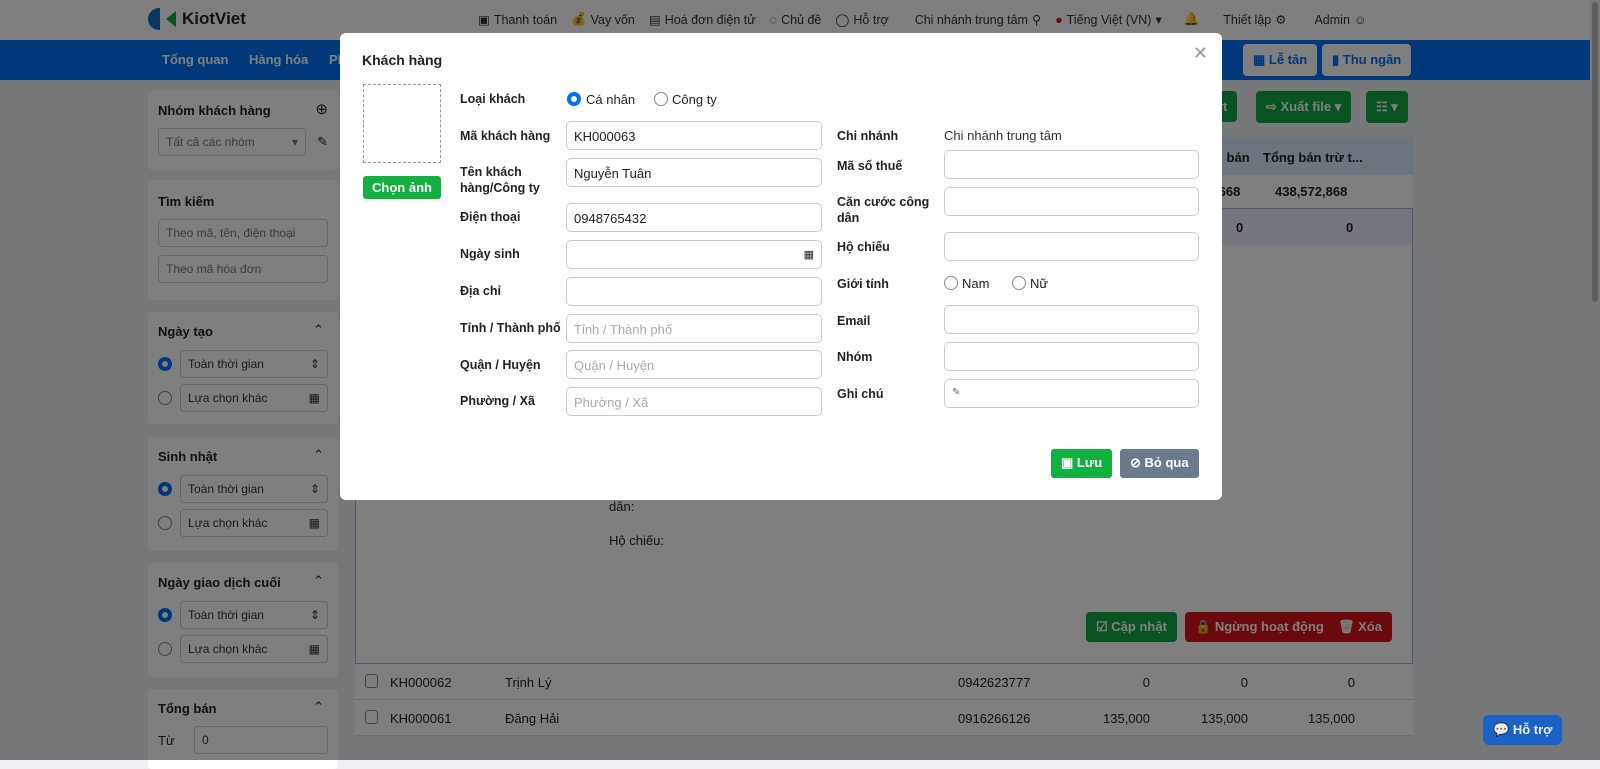  Describe the element at coordinates (497, 401) in the screenshot. I see `label: Phường / Xã` at that location.